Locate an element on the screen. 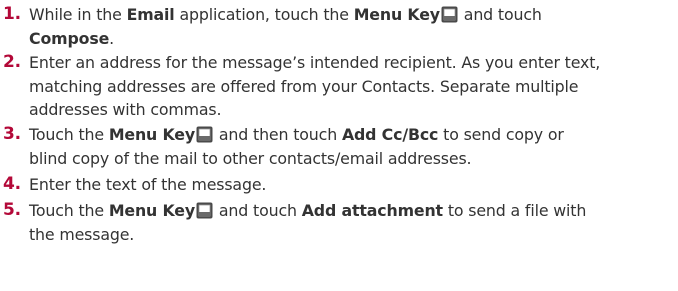  step-line: the message. is located at coordinates (307, 235).